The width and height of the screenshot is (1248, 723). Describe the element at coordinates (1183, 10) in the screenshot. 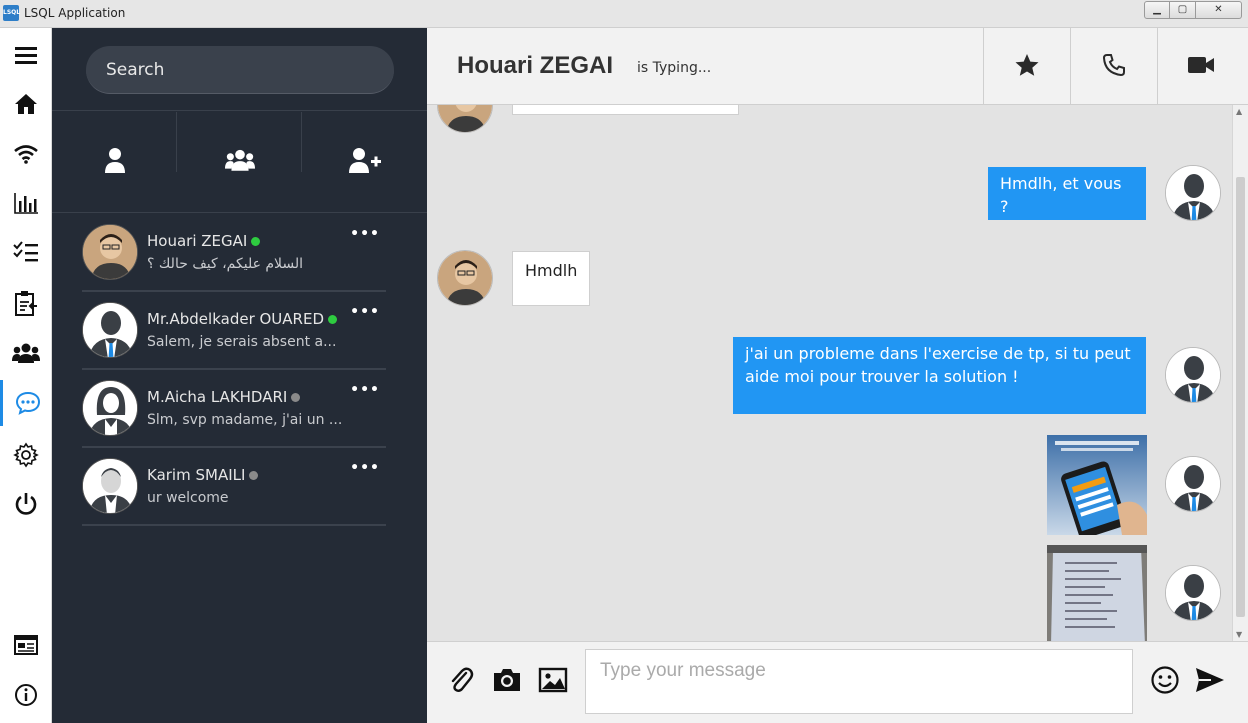

I see `maximize-icon: ▢` at that location.